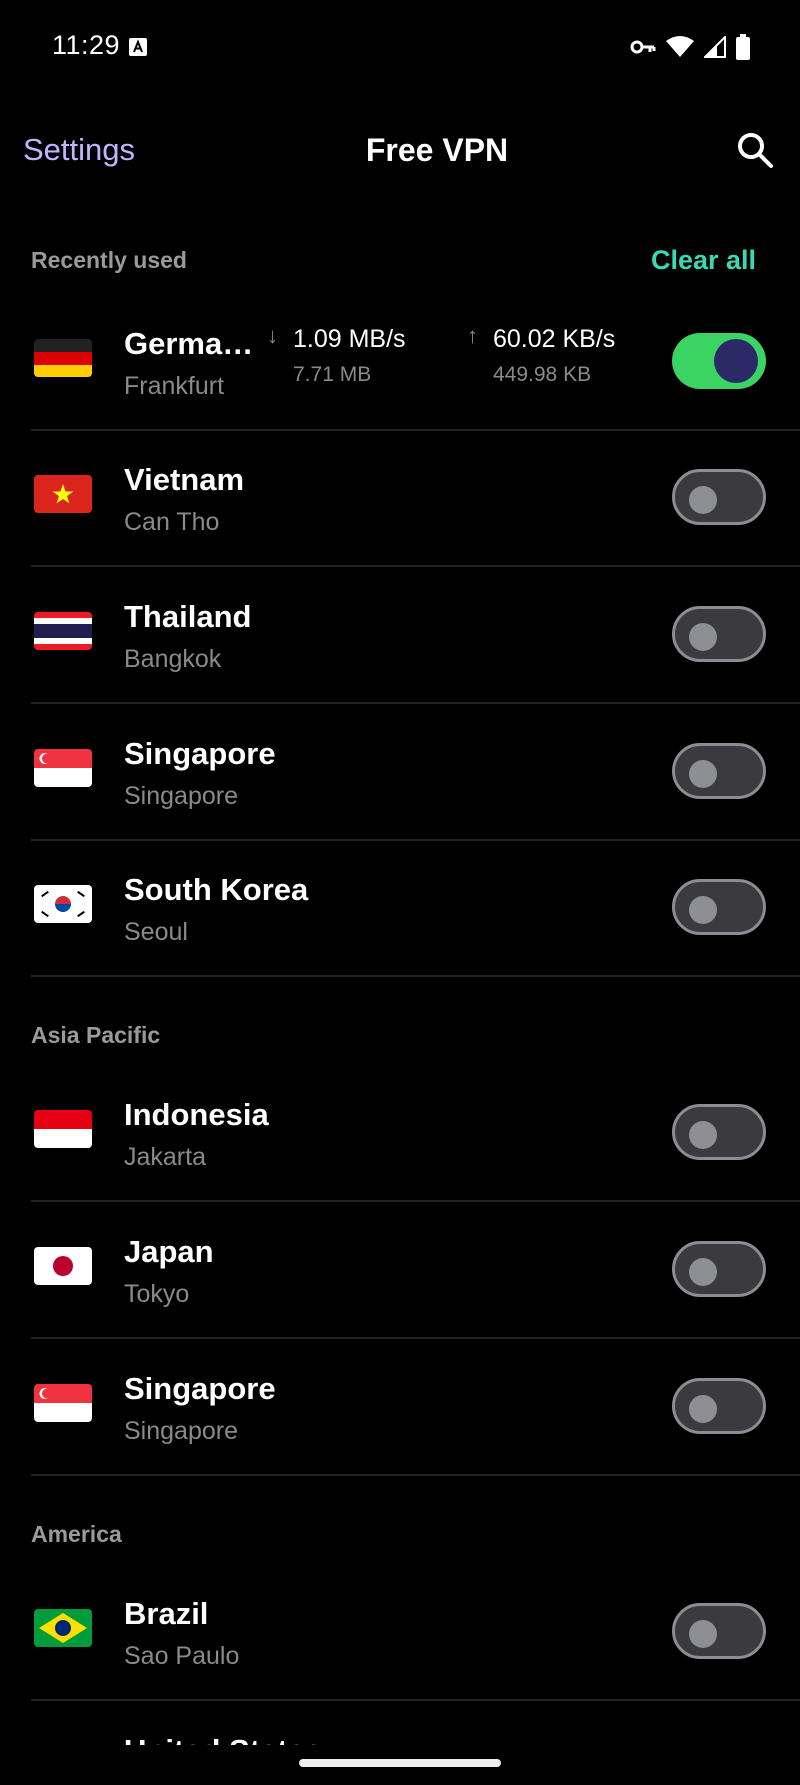  I want to click on country-name: Japan, so click(169, 1251).